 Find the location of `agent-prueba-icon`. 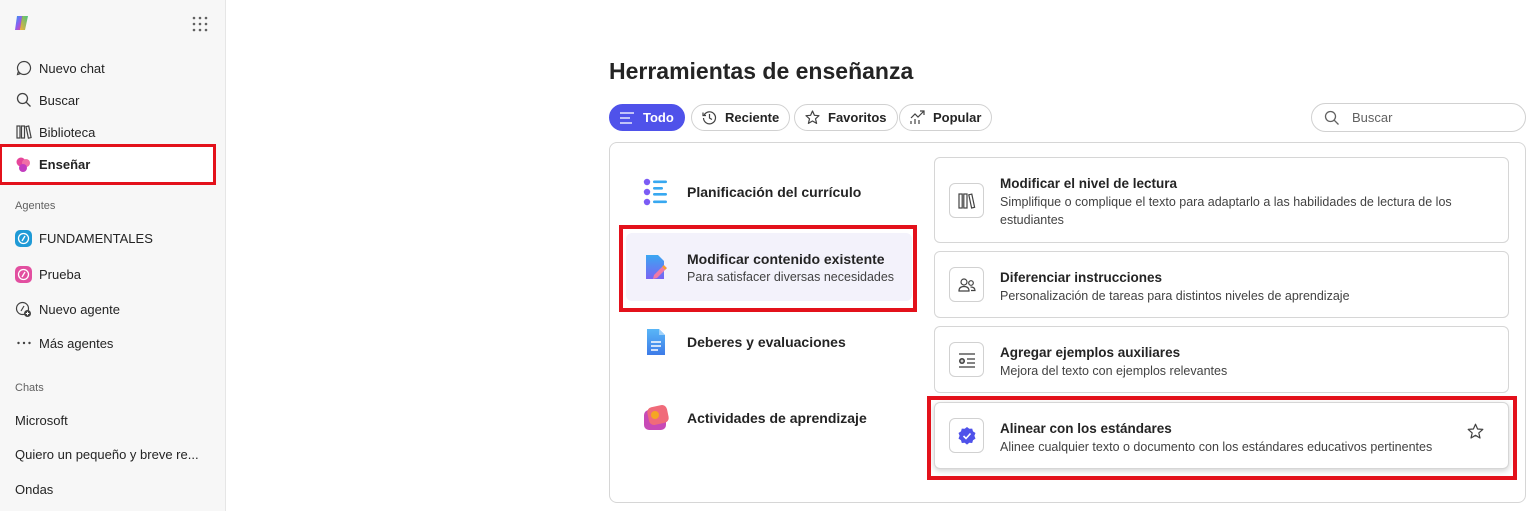

agent-prueba-icon is located at coordinates (23, 274).